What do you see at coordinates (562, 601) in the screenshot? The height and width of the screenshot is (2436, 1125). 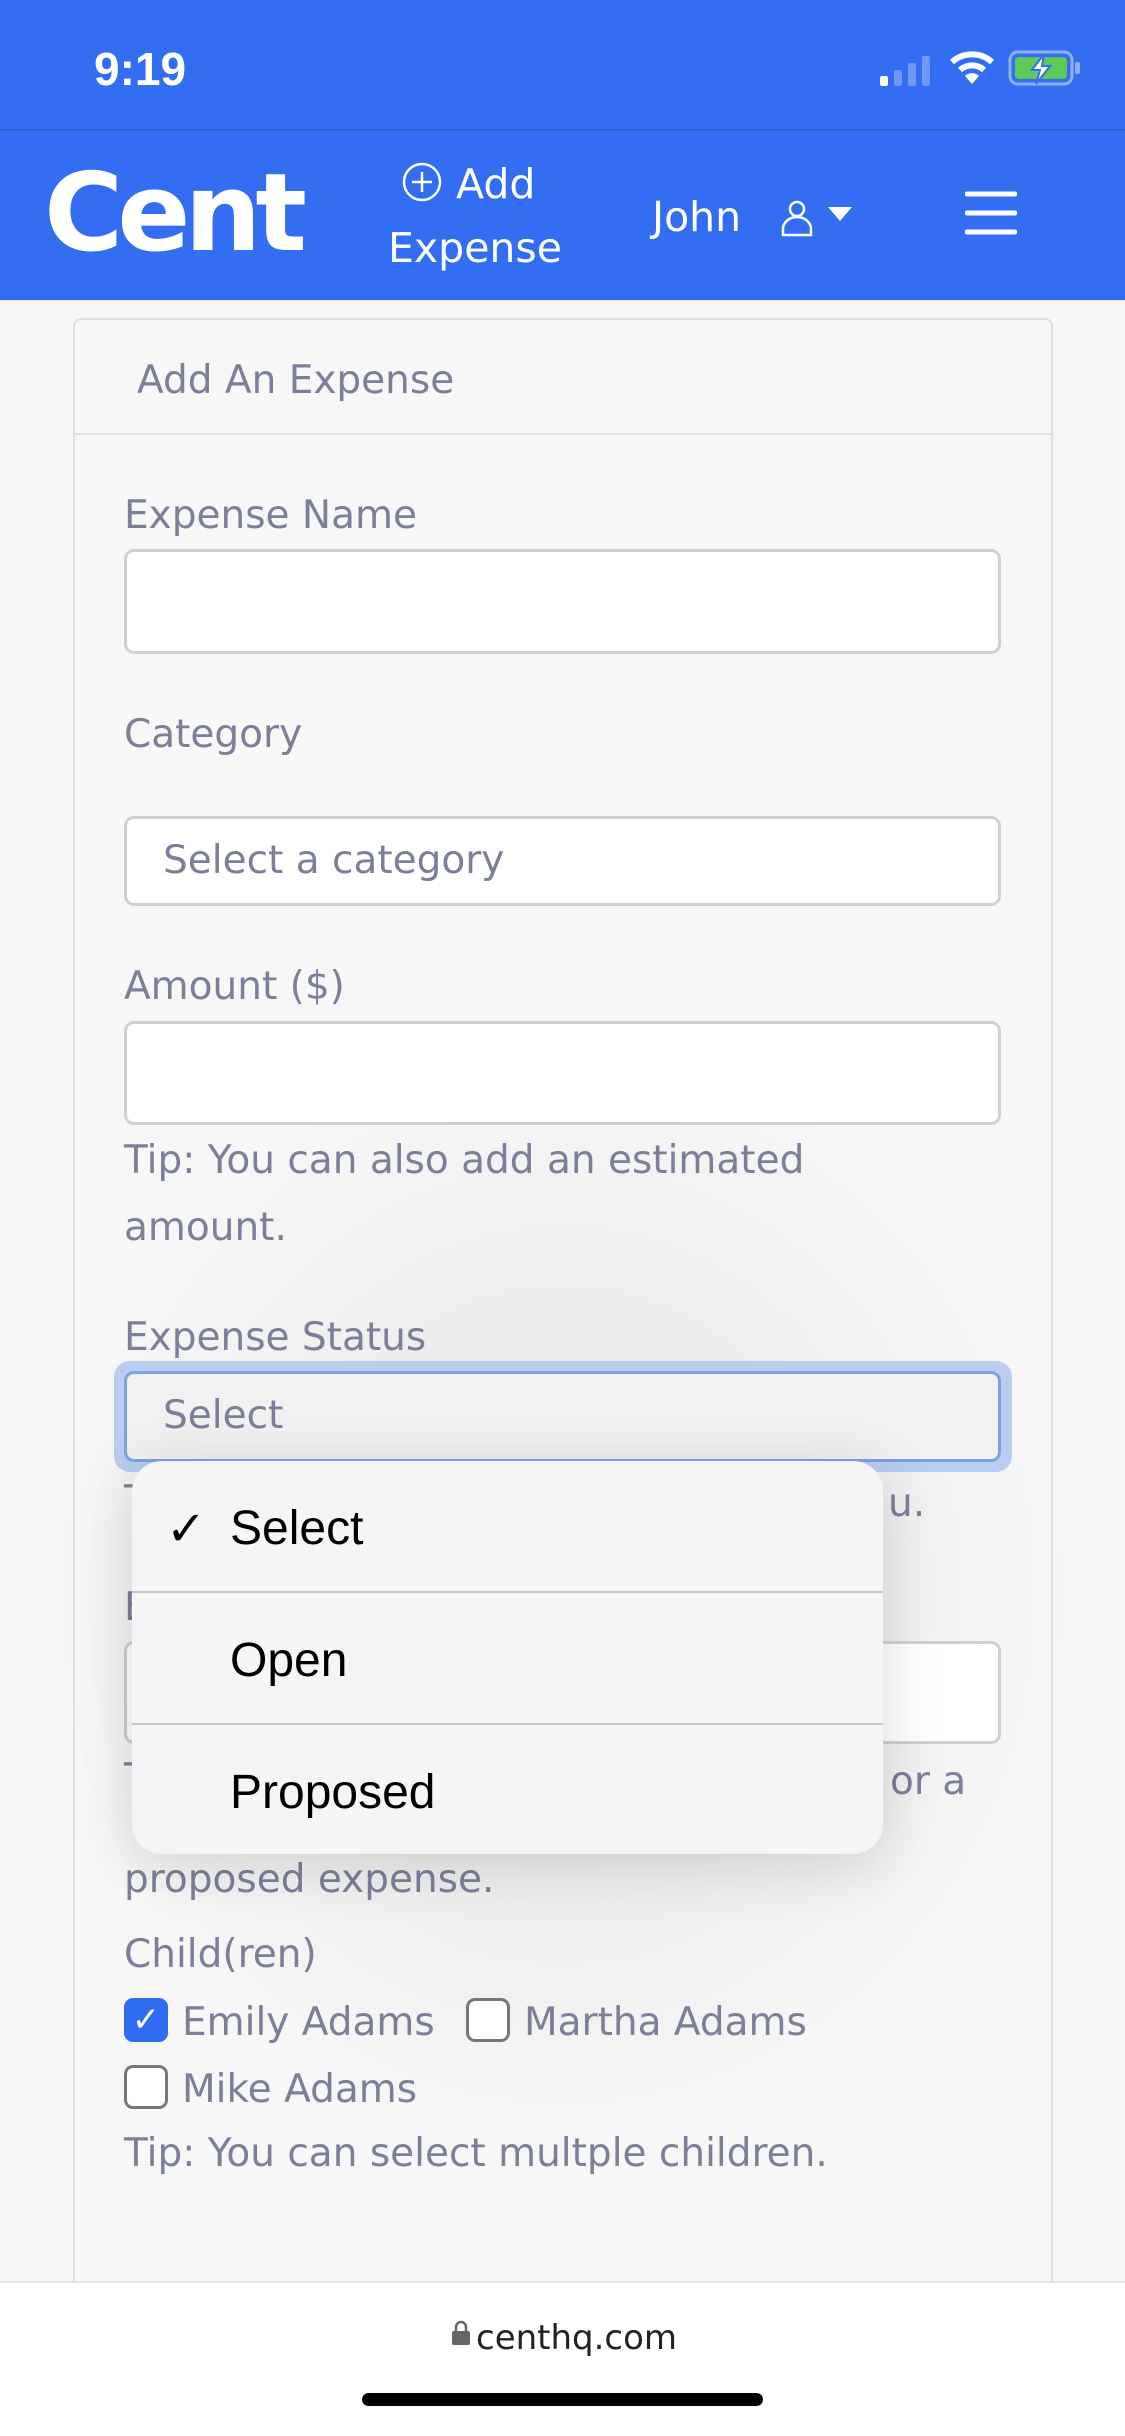 I see `expense-name-input` at bounding box center [562, 601].